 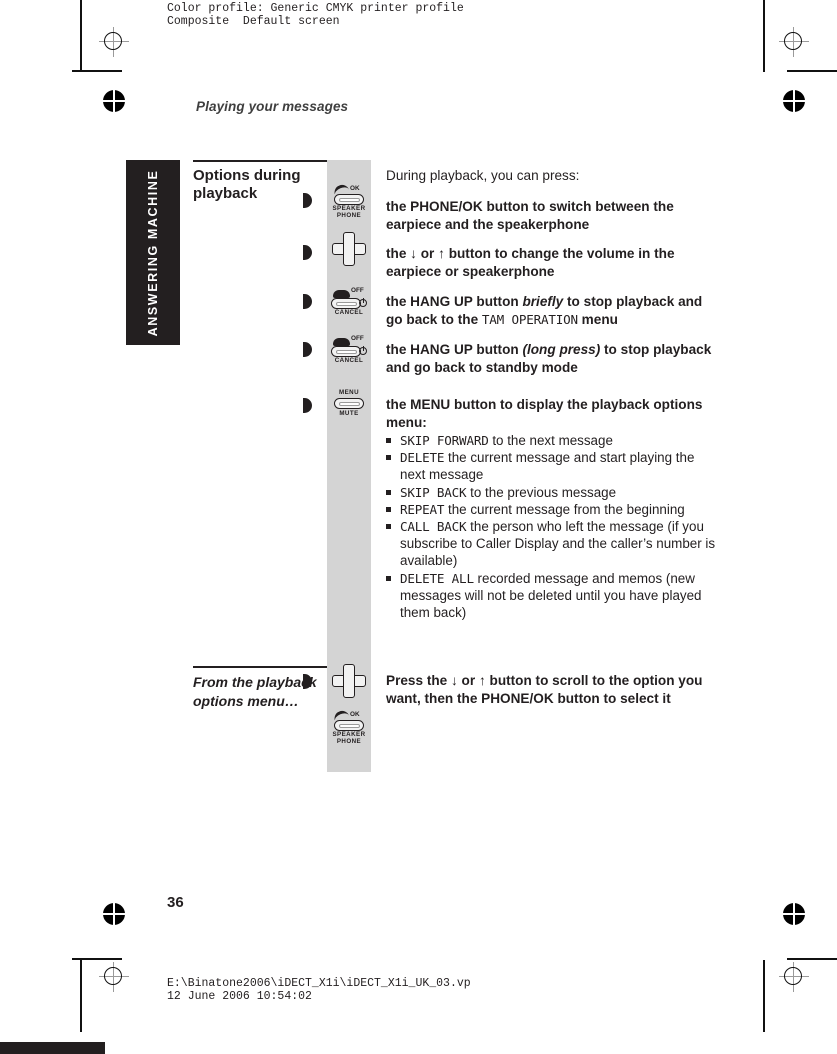 What do you see at coordinates (483, 175) in the screenshot?
I see `section-intro-text: During playback, you can press:` at bounding box center [483, 175].